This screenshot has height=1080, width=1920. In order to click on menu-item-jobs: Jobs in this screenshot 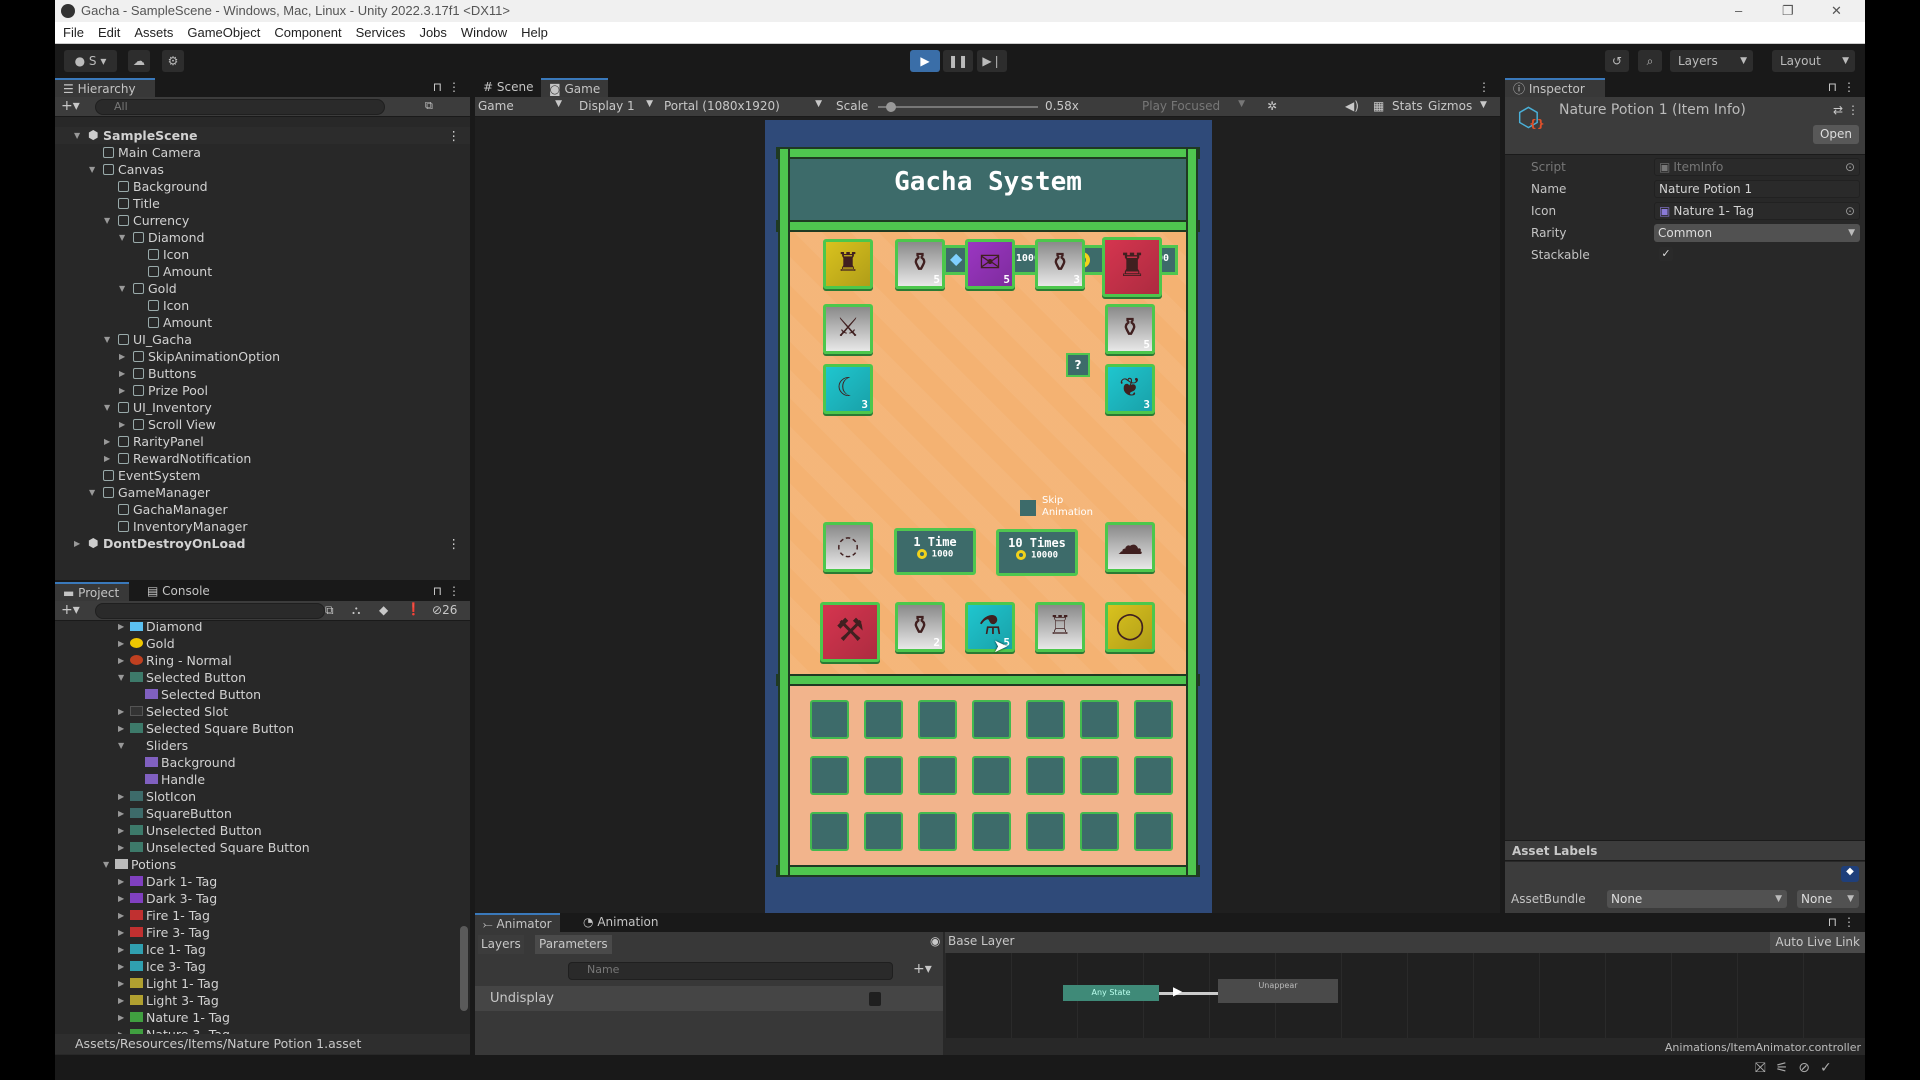, I will do `click(432, 32)`.